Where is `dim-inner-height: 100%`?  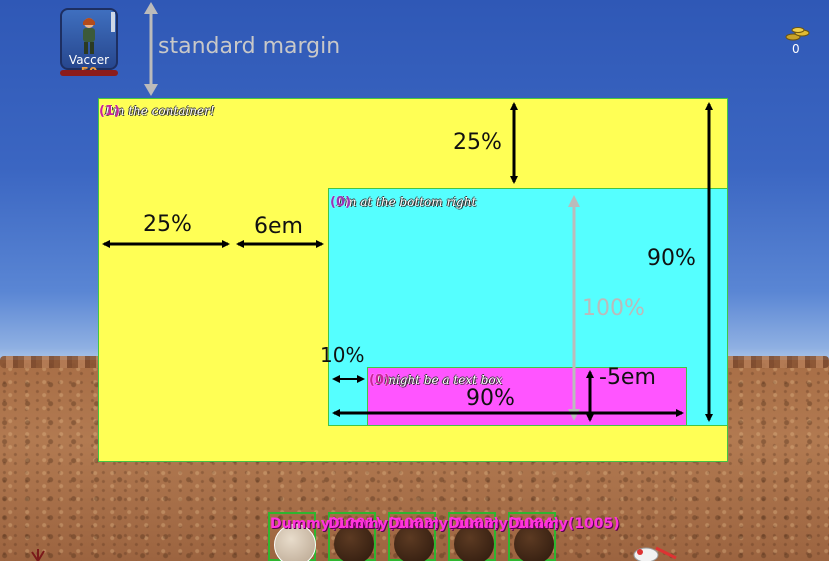
dim-inner-height: 100% is located at coordinates (613, 308).